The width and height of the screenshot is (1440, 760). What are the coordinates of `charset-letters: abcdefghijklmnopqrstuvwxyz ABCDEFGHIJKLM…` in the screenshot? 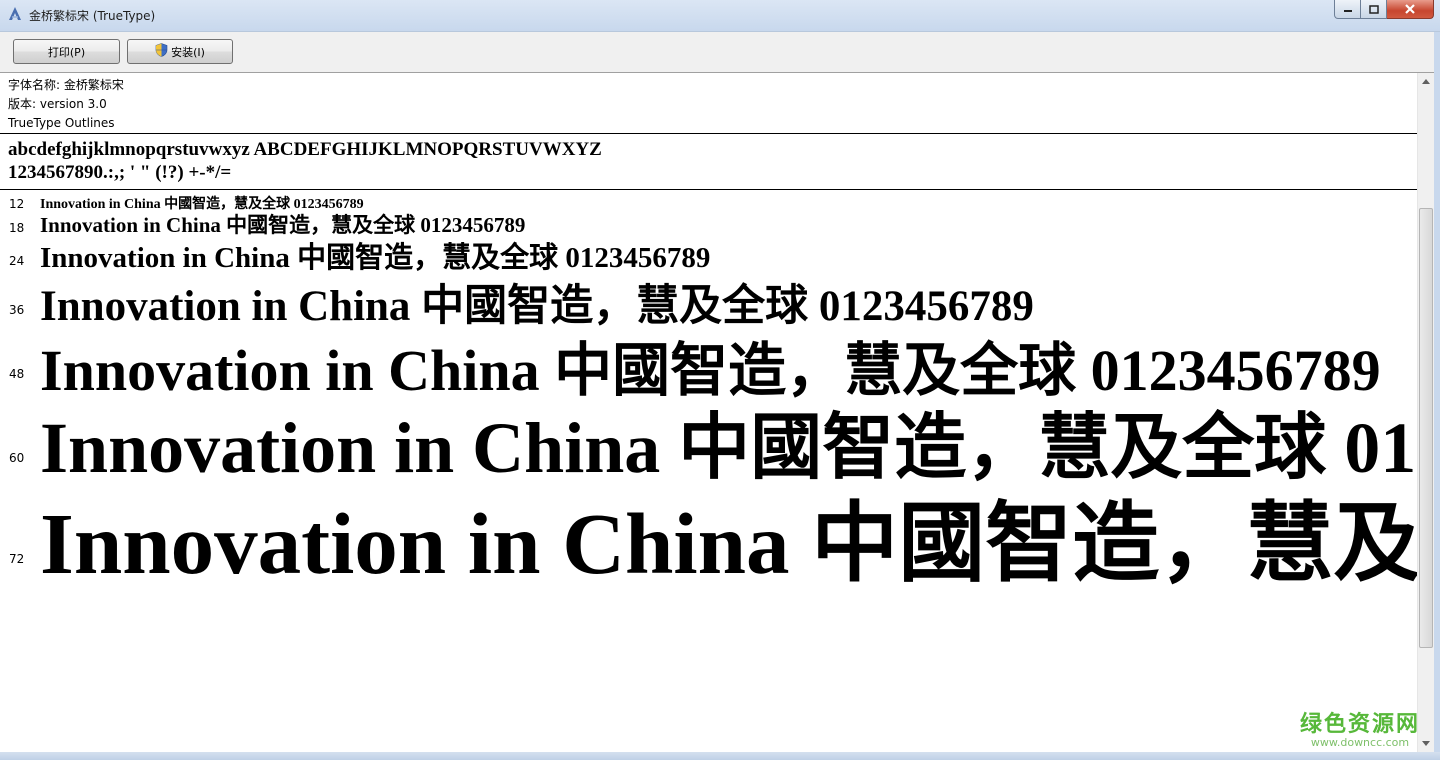 It's located at (305, 149).